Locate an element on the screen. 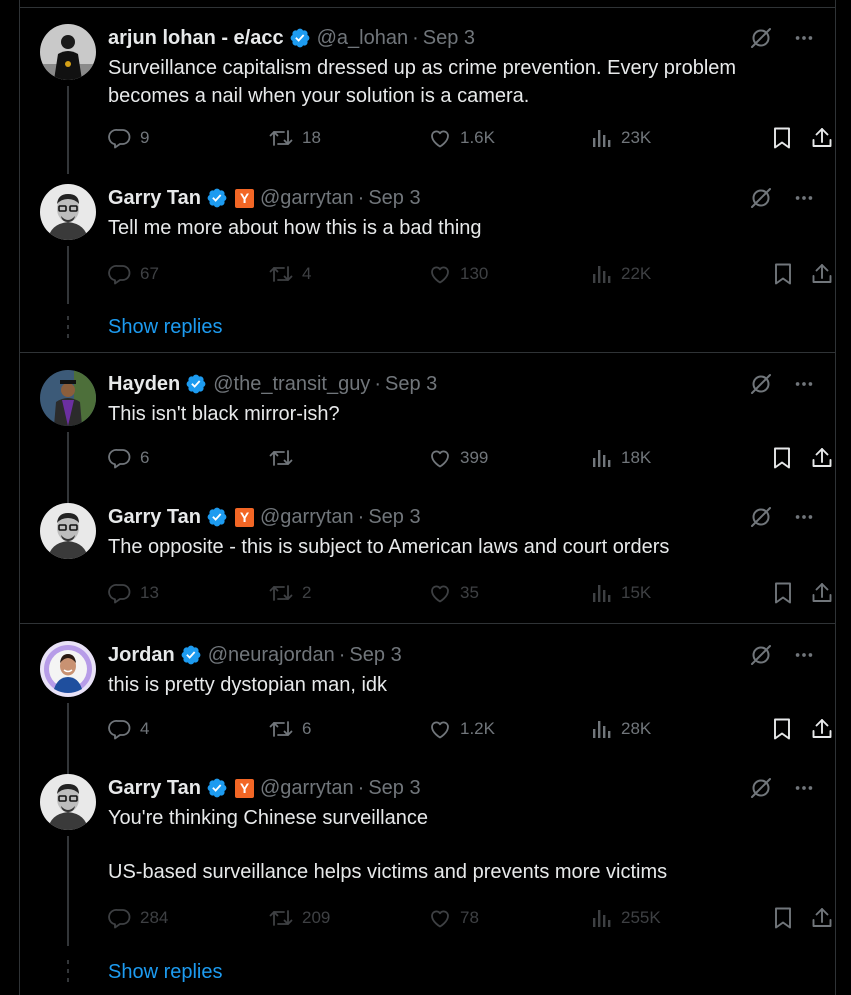 This screenshot has height=995, width=851. reply-button: 9 is located at coordinates (128, 138).